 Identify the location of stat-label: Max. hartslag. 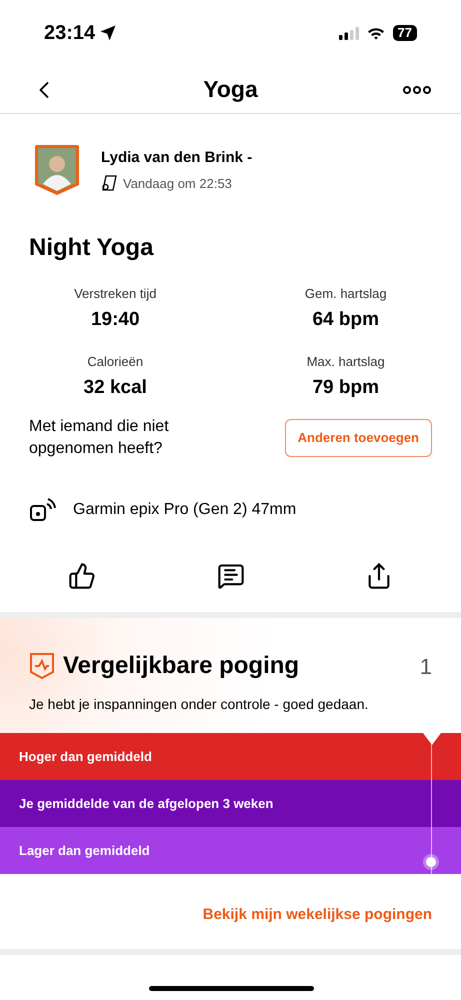
(345, 362).